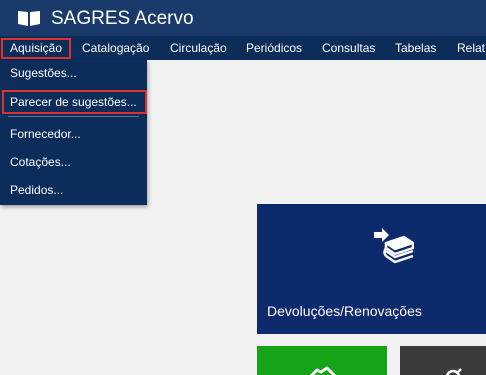  I want to click on menu-aquisicao: Aquisição, so click(36, 48).